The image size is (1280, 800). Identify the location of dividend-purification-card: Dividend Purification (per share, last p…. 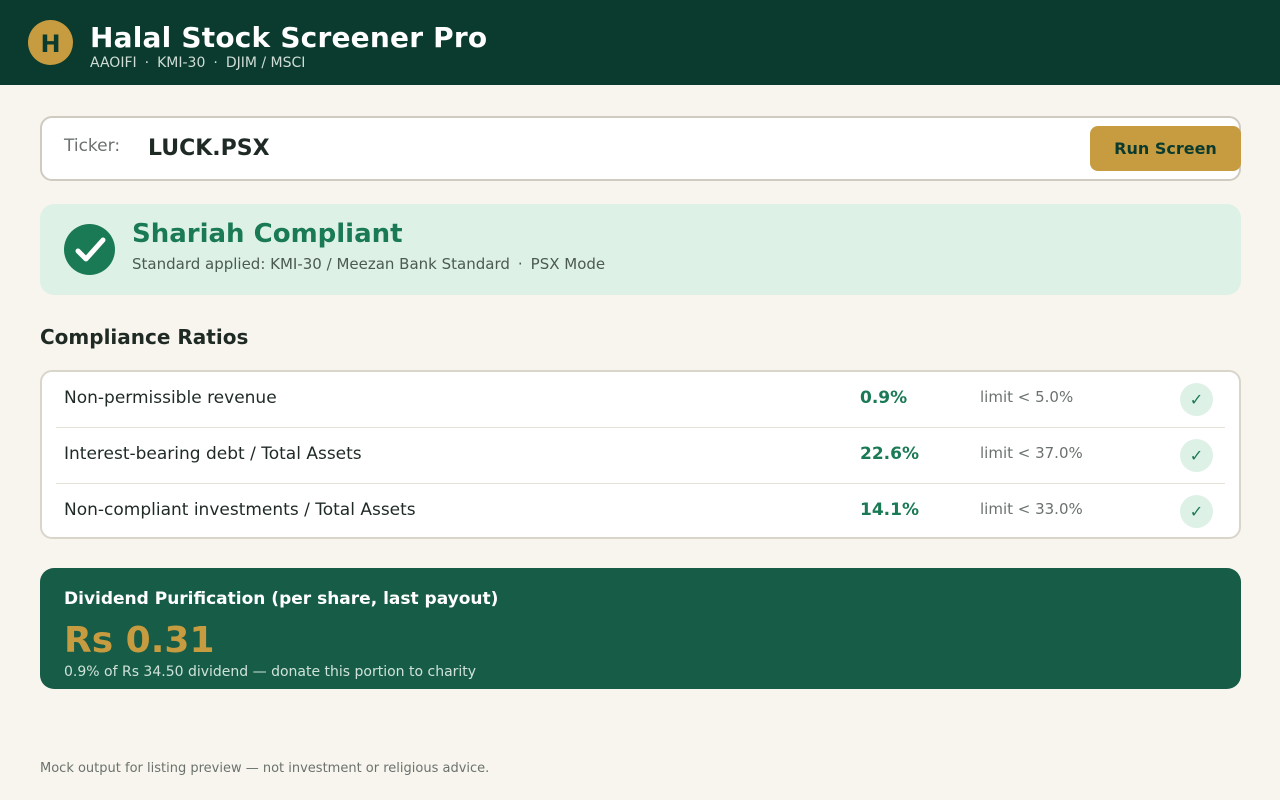
(640, 628).